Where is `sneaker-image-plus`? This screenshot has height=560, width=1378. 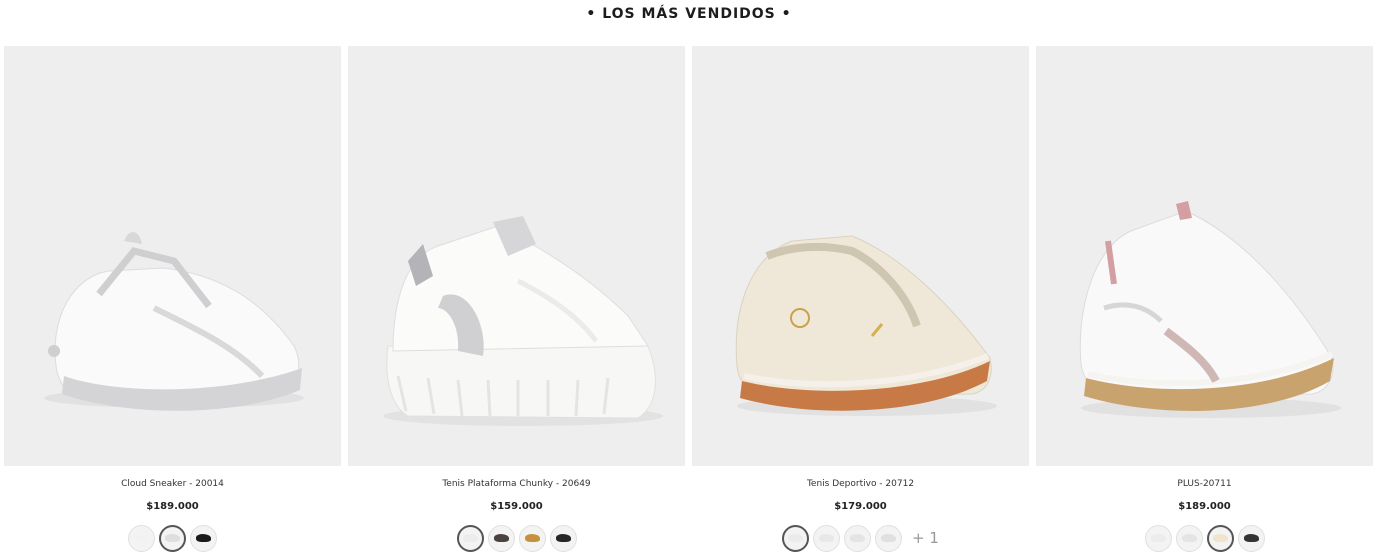 sneaker-image-plus is located at coordinates (1210, 309).